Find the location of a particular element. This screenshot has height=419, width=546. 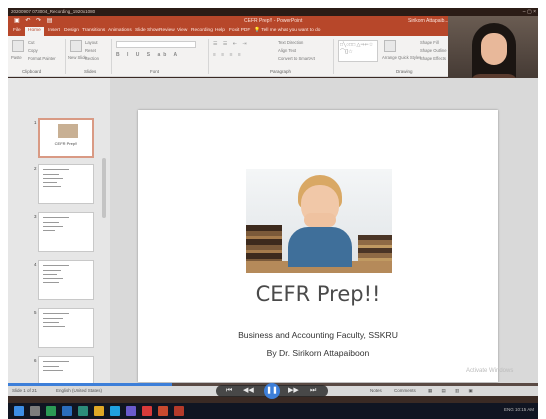

arrange-icon is located at coordinates (390, 46).